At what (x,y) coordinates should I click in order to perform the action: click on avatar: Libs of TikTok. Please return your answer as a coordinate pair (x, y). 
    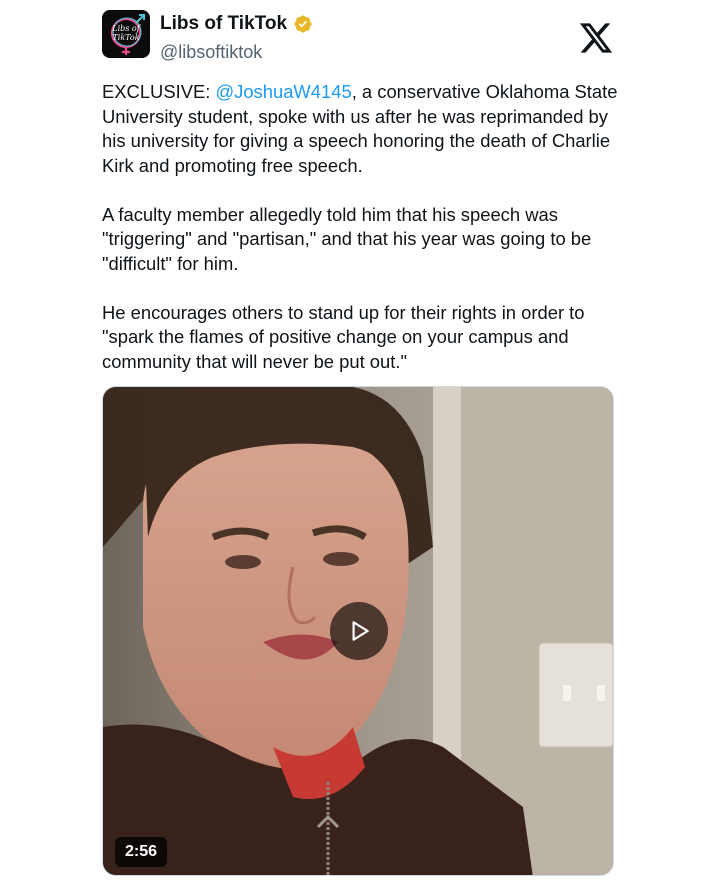
    Looking at the image, I should click on (126, 34).